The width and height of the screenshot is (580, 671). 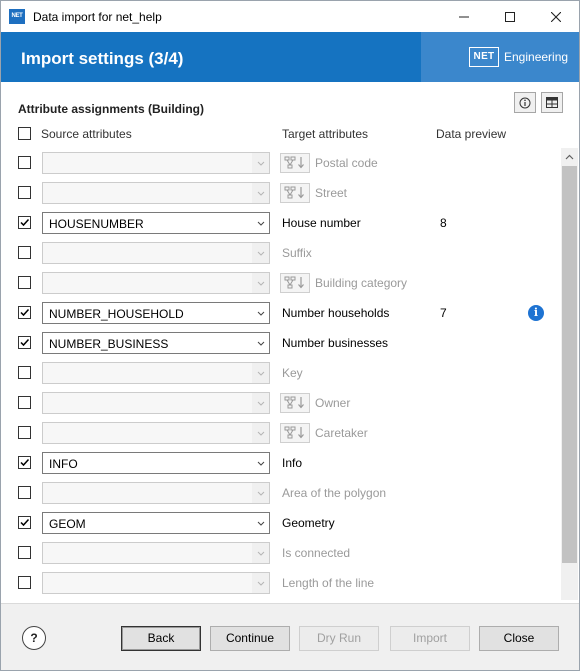 I want to click on target-attributes-header: Target attributes, so click(x=325, y=134).